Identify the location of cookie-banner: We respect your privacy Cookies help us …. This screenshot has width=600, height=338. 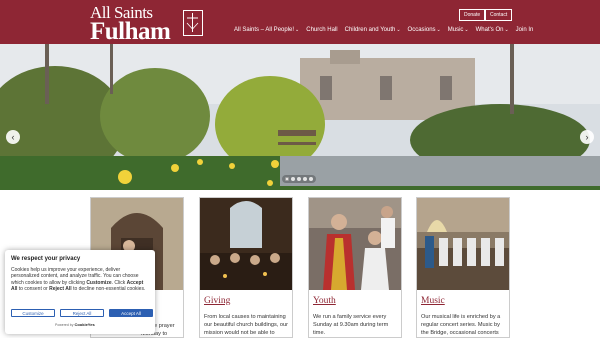
(80, 292).